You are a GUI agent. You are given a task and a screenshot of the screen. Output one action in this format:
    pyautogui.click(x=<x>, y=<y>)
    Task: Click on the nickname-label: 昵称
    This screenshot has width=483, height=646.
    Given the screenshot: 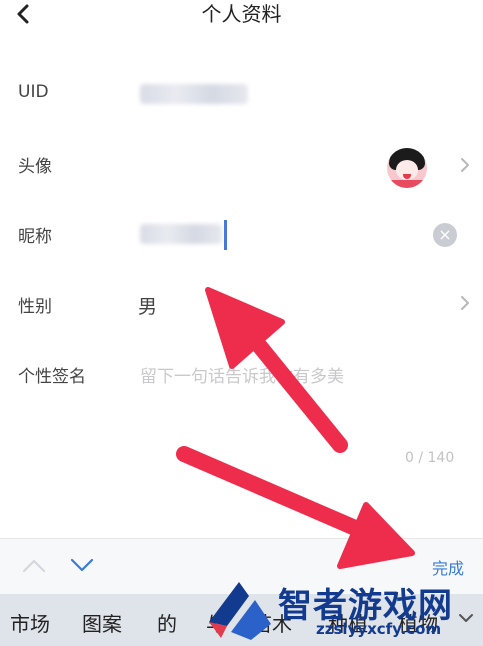 What is the action you would take?
    pyautogui.click(x=35, y=237)
    